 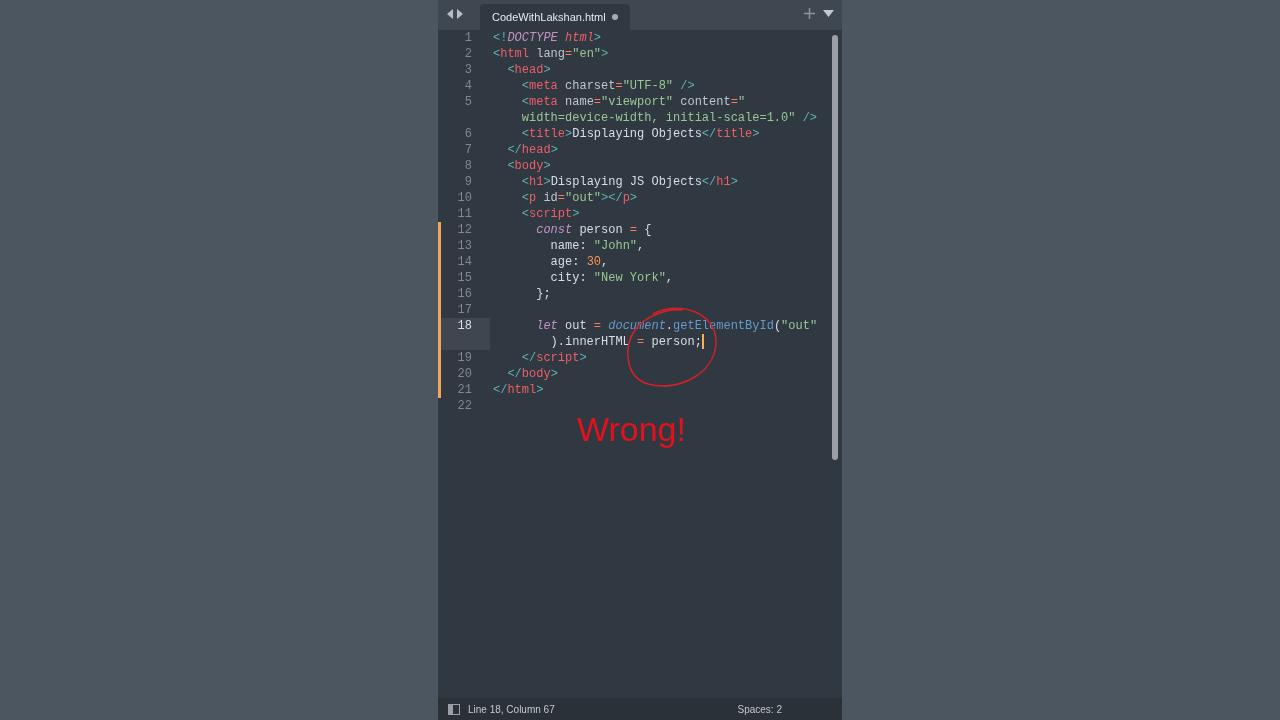 I want to click on file-tab: CodeWithLakshan.html, so click(x=555, y=17).